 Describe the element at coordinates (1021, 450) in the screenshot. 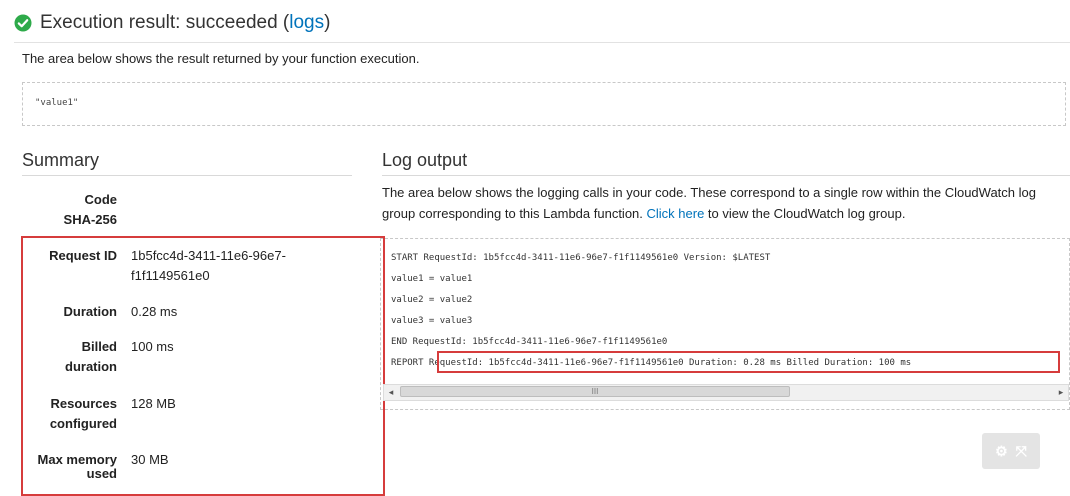

I see `expand-icon: ⤧` at that location.